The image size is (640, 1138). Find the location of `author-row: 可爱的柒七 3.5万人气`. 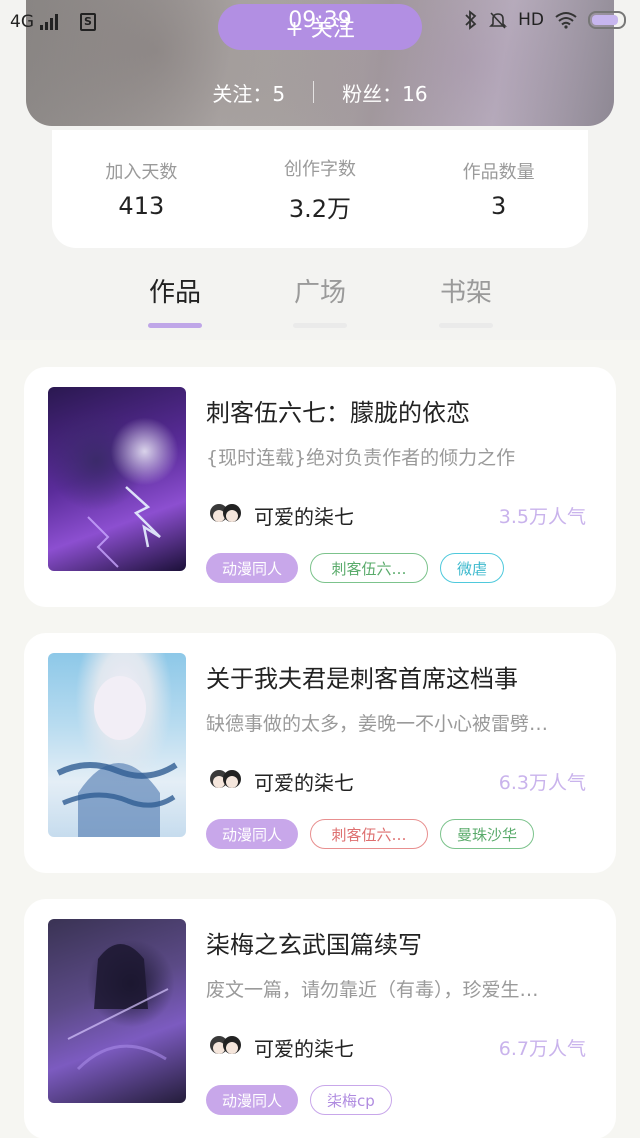

author-row: 可爱的柒七 3.5万人气 is located at coordinates (396, 515).